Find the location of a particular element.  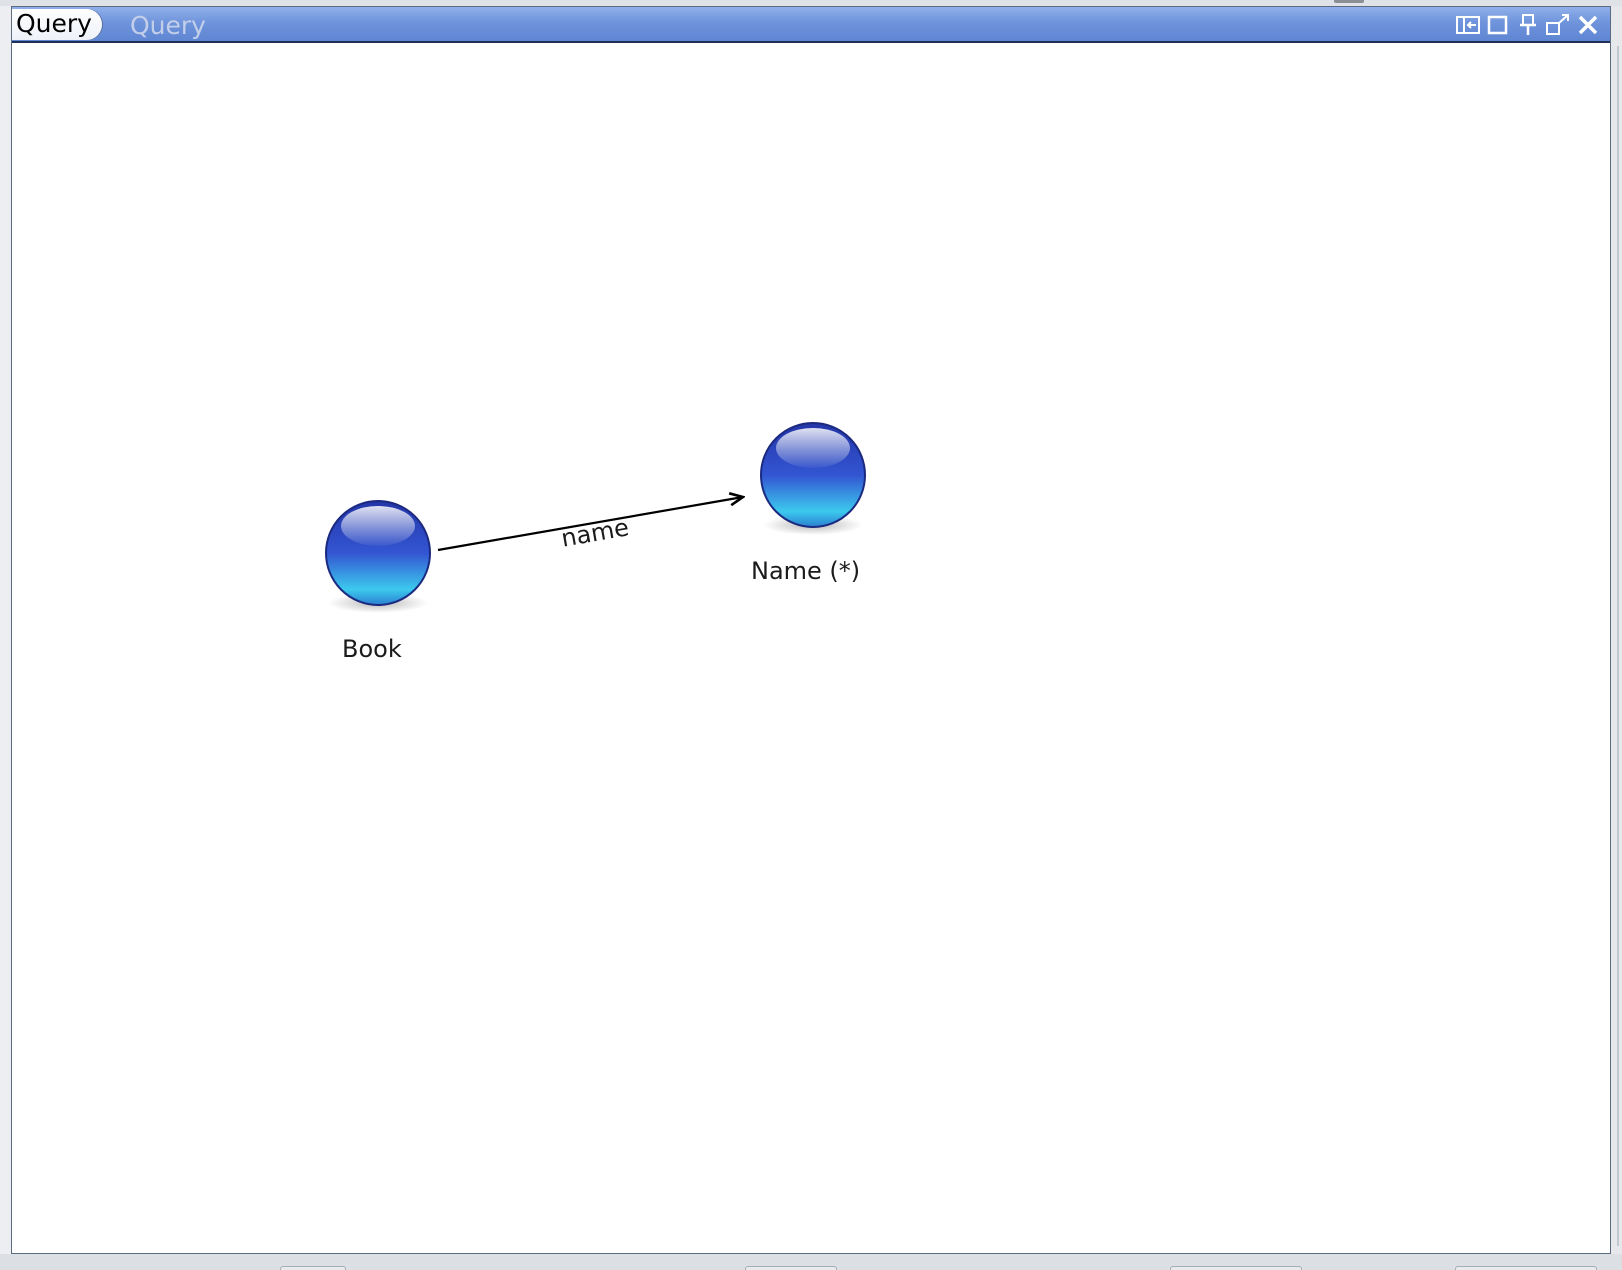

right-edge-line is located at coordinates (1618, 646).